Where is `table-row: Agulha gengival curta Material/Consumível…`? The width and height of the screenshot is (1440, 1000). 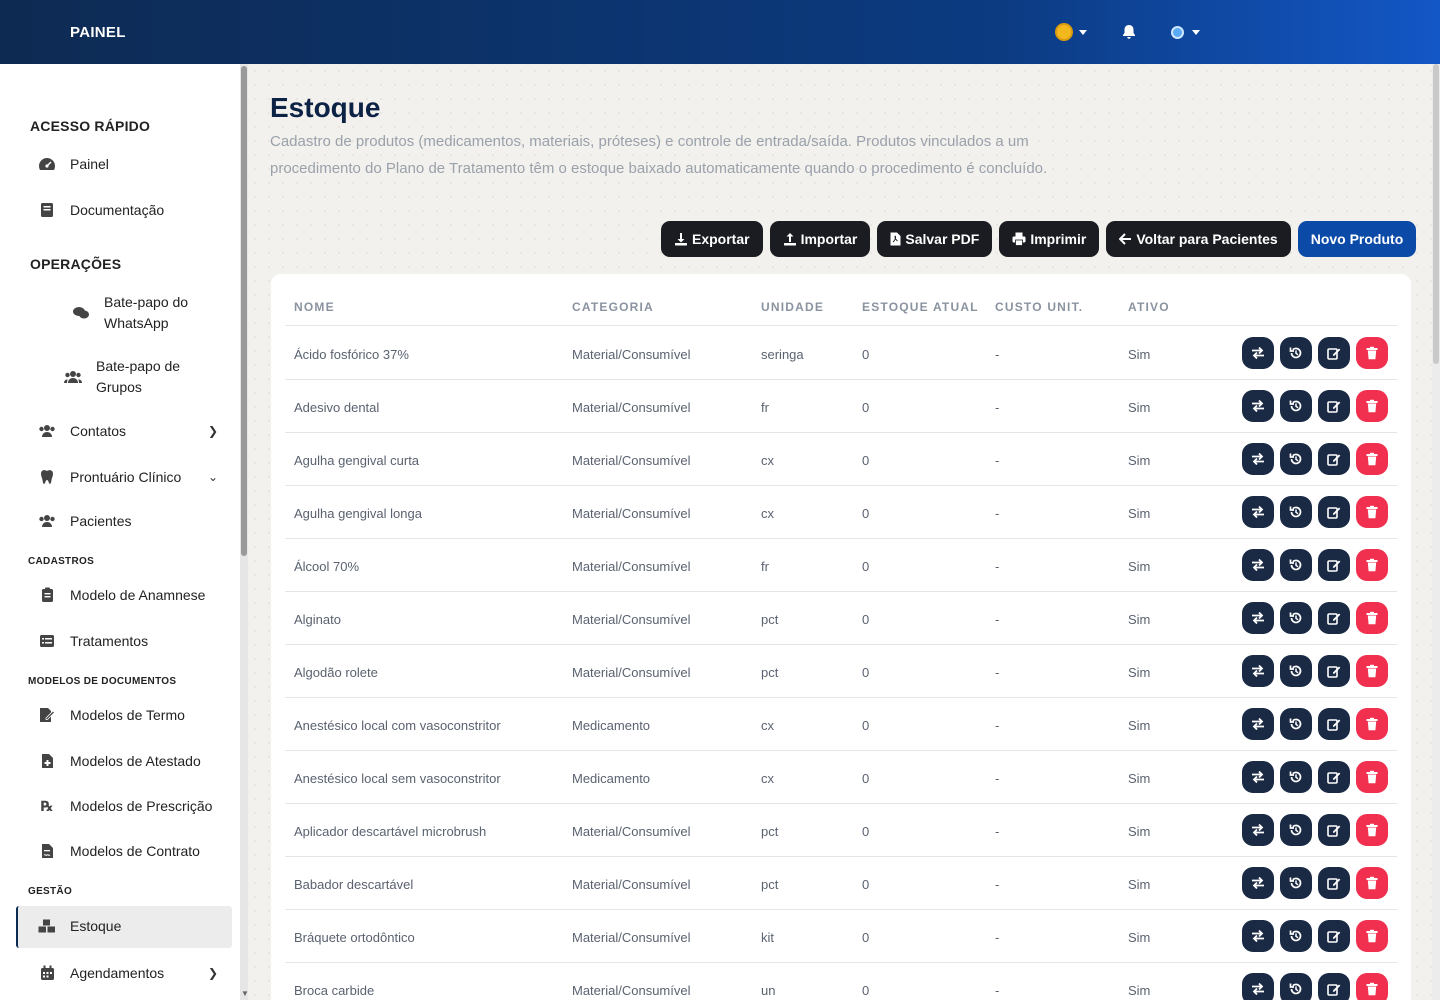
table-row: Agulha gengival curta Material/Consumível… is located at coordinates (841, 459).